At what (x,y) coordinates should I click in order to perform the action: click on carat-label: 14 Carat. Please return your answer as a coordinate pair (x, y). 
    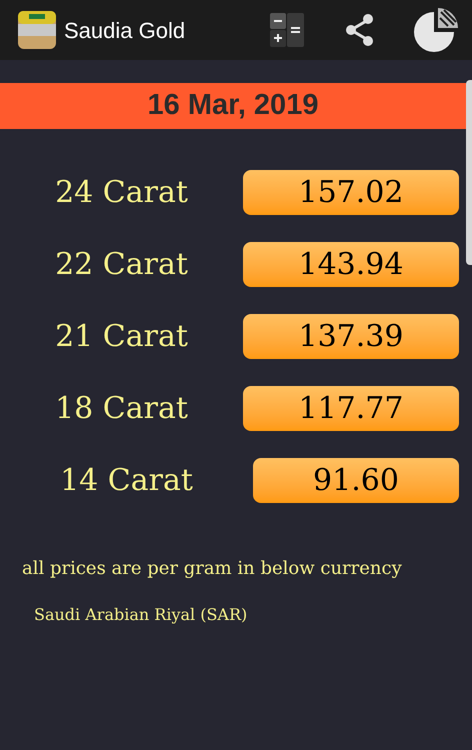
    Looking at the image, I should click on (126, 481).